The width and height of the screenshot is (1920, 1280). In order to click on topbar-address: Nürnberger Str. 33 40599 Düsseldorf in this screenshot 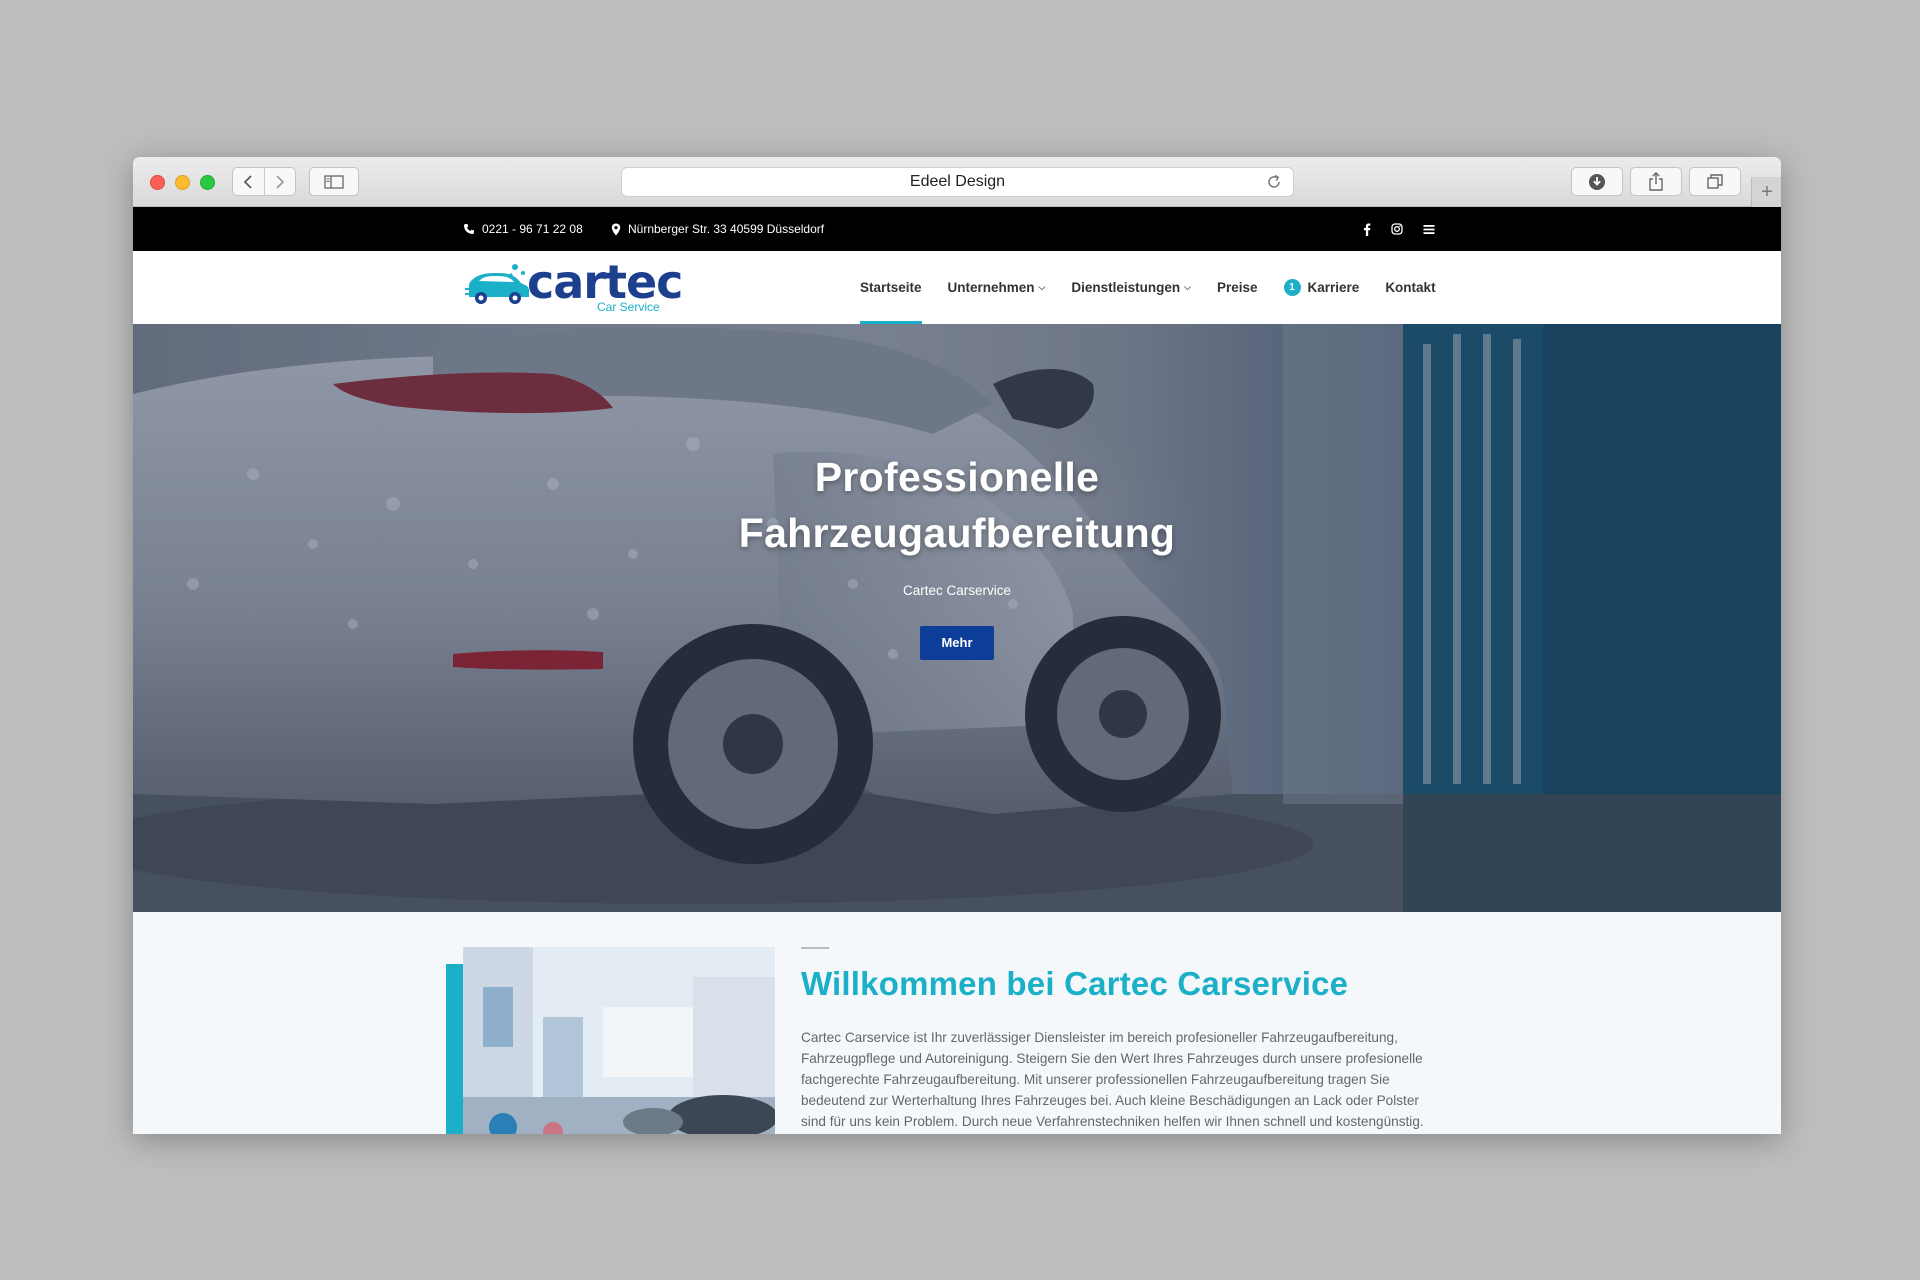, I will do `click(717, 229)`.